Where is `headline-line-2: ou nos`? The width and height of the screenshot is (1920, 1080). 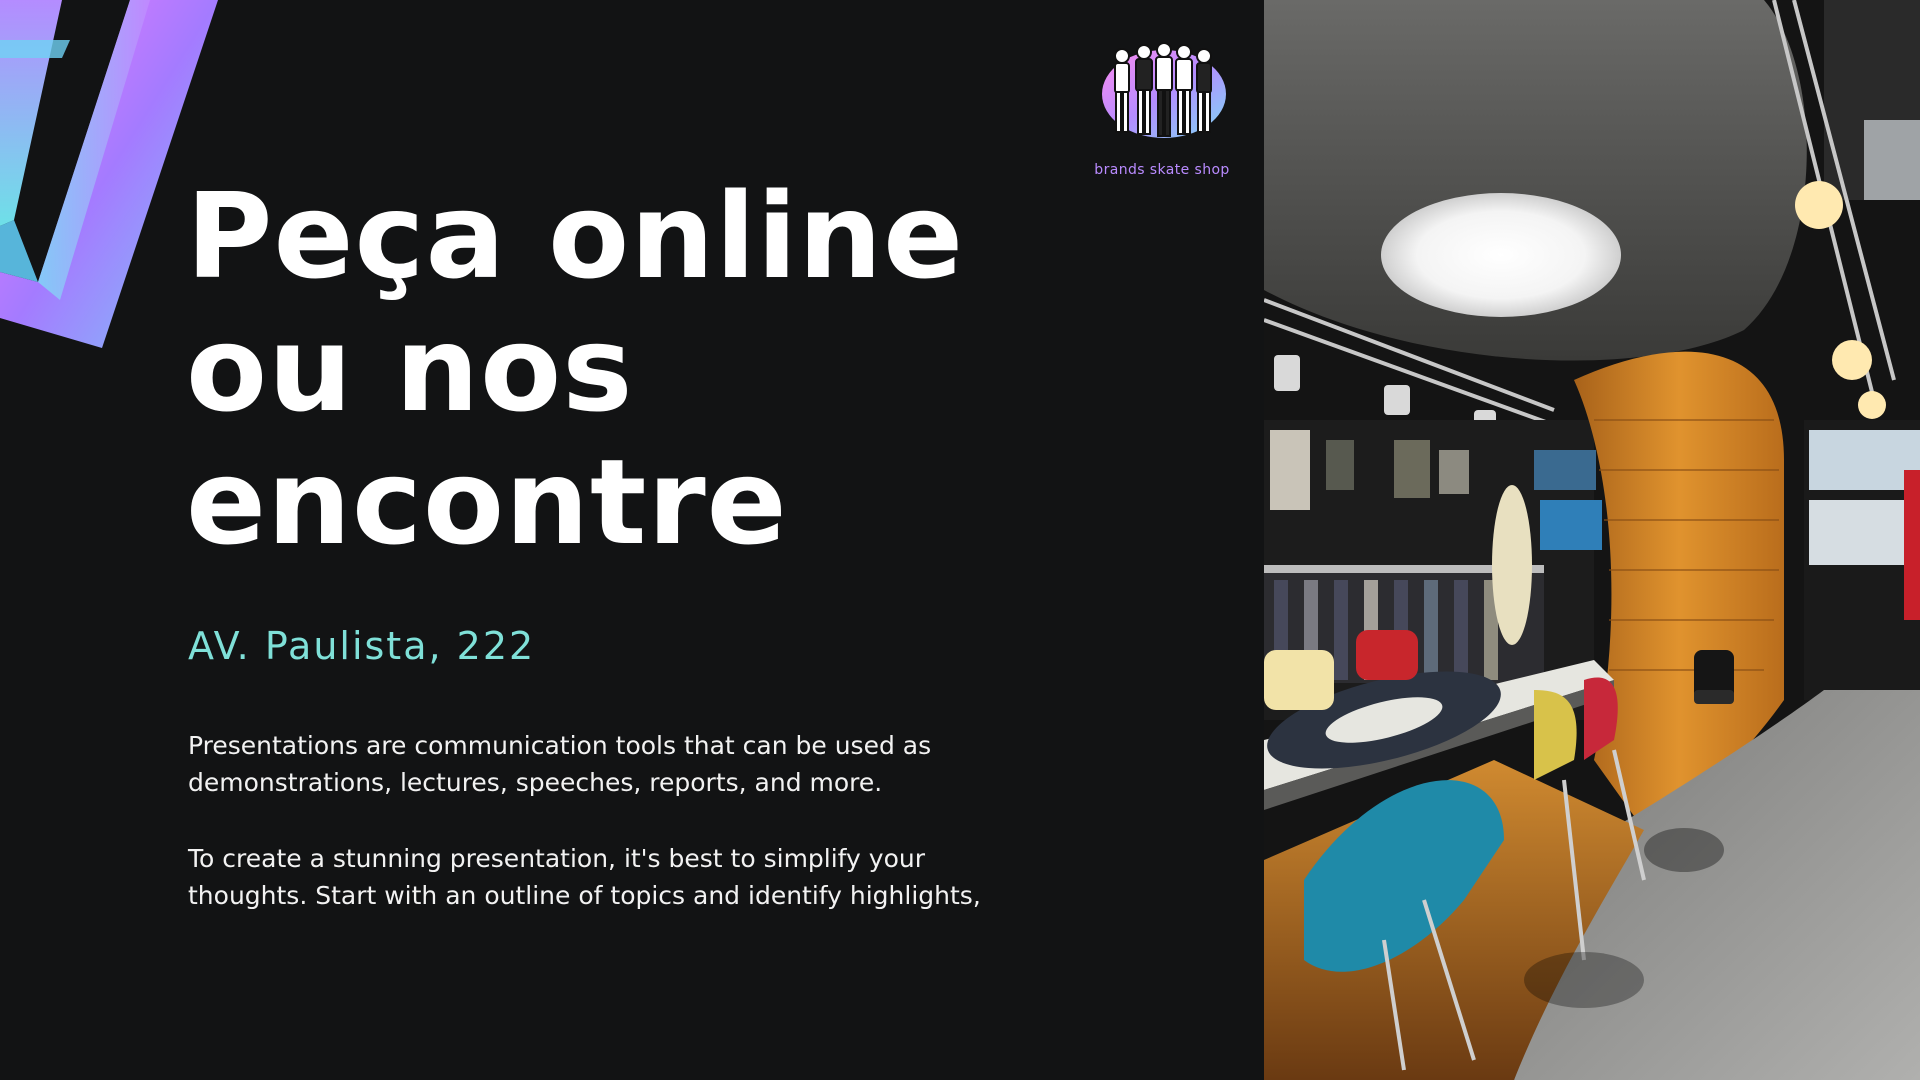
headline-line-2: ou nos is located at coordinates (410, 369).